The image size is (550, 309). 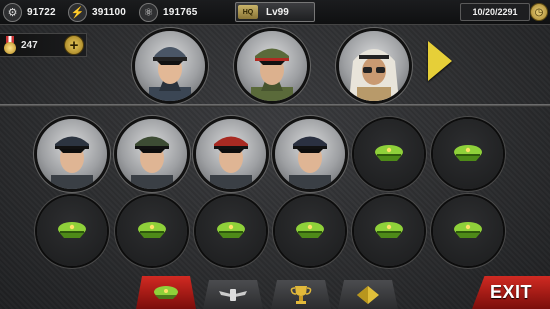 I want to click on medals-panel: 247 +, so click(x=43, y=45).